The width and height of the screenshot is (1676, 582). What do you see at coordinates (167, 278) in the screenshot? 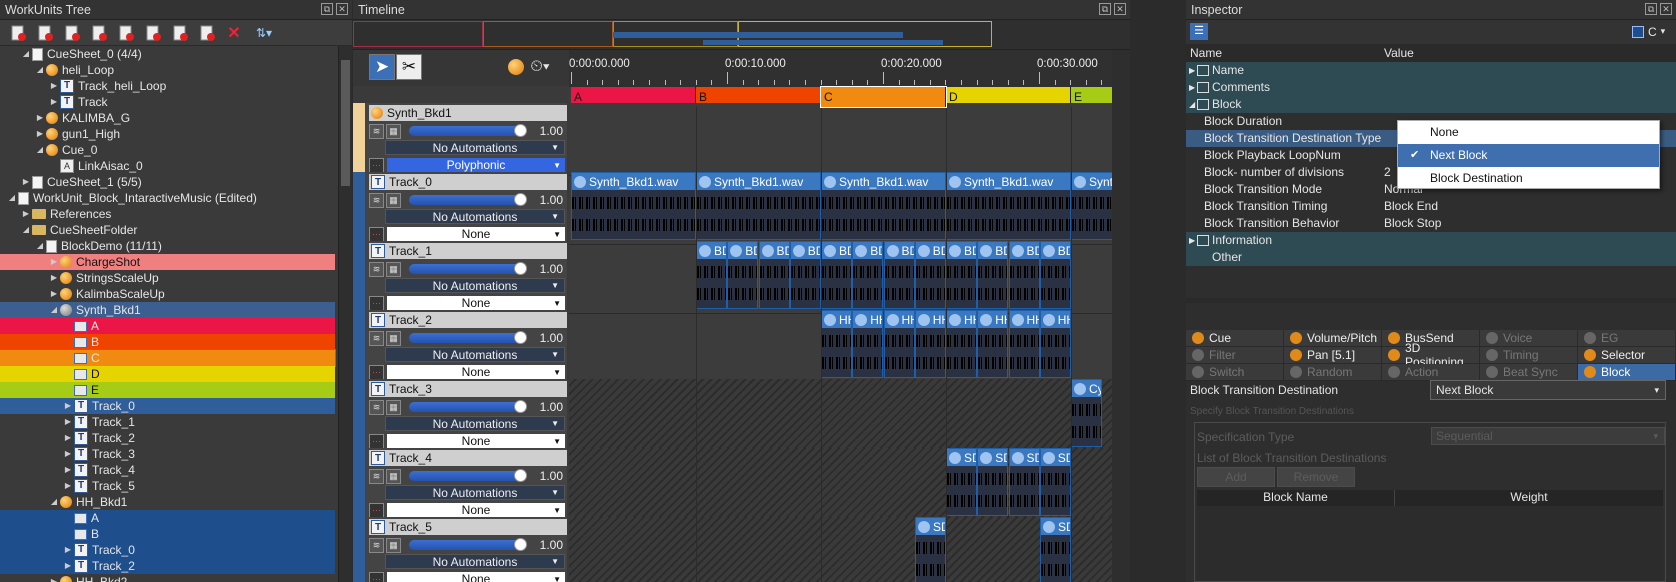
I see `tree-item: ▶ StringsScaleUp` at bounding box center [167, 278].